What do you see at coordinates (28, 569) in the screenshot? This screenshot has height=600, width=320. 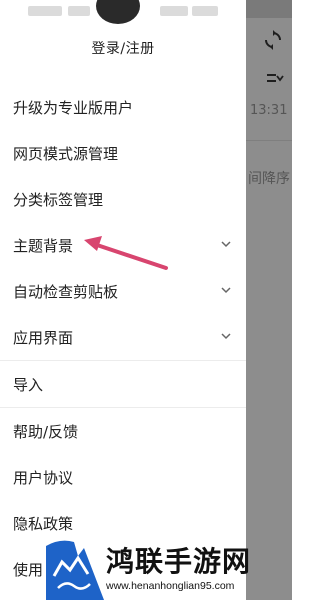 I see `menu-item-label: 使用` at bounding box center [28, 569].